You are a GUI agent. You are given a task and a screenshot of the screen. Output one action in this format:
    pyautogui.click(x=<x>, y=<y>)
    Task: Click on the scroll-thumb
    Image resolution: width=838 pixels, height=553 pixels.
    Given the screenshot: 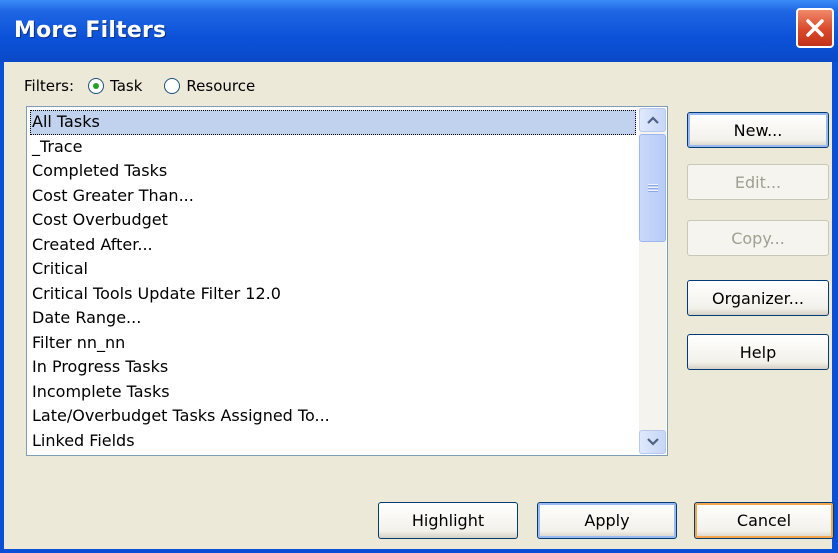 What is the action you would take?
    pyautogui.click(x=652, y=188)
    